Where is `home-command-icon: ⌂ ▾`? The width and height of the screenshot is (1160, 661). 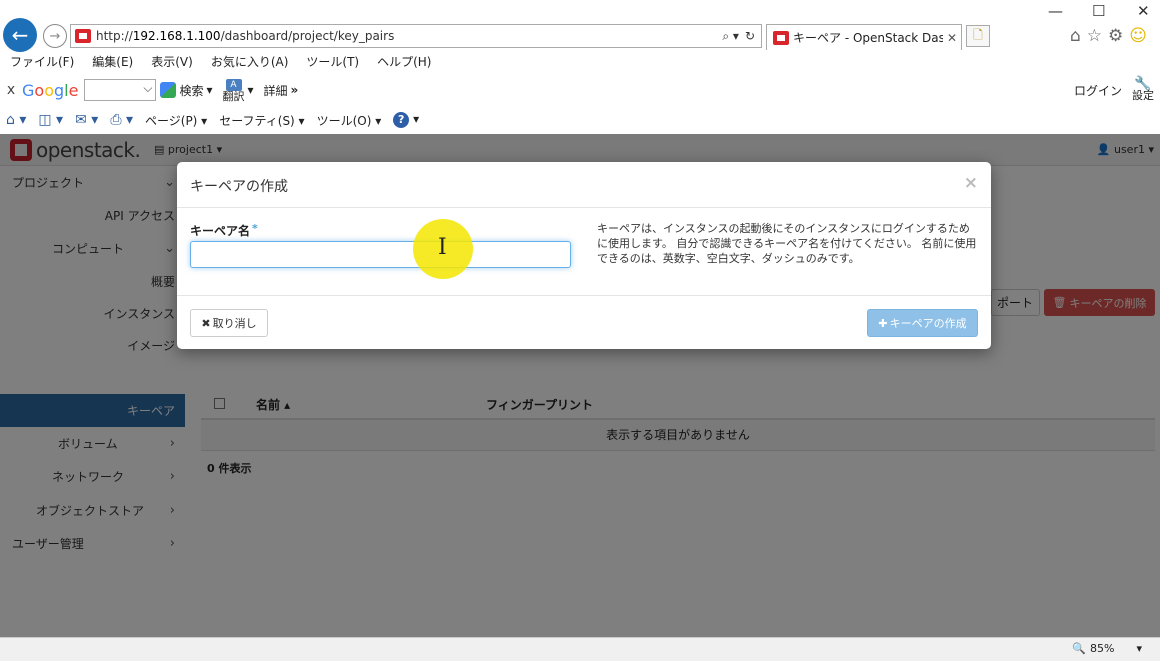
home-command-icon: ⌂ ▾ is located at coordinates (16, 120).